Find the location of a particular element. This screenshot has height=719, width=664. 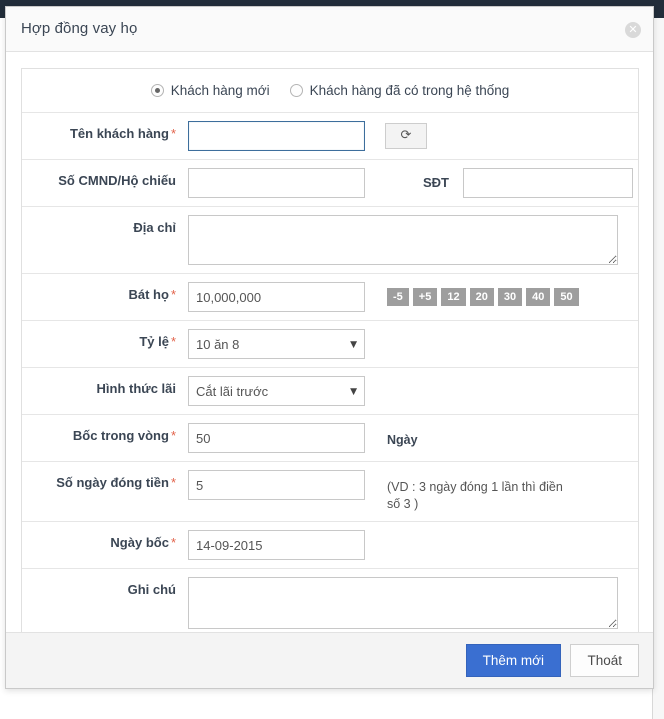

control-payment-interval: (VD : 3 ngày đóng 1 lần thì điền số 3 ) is located at coordinates (413, 491).